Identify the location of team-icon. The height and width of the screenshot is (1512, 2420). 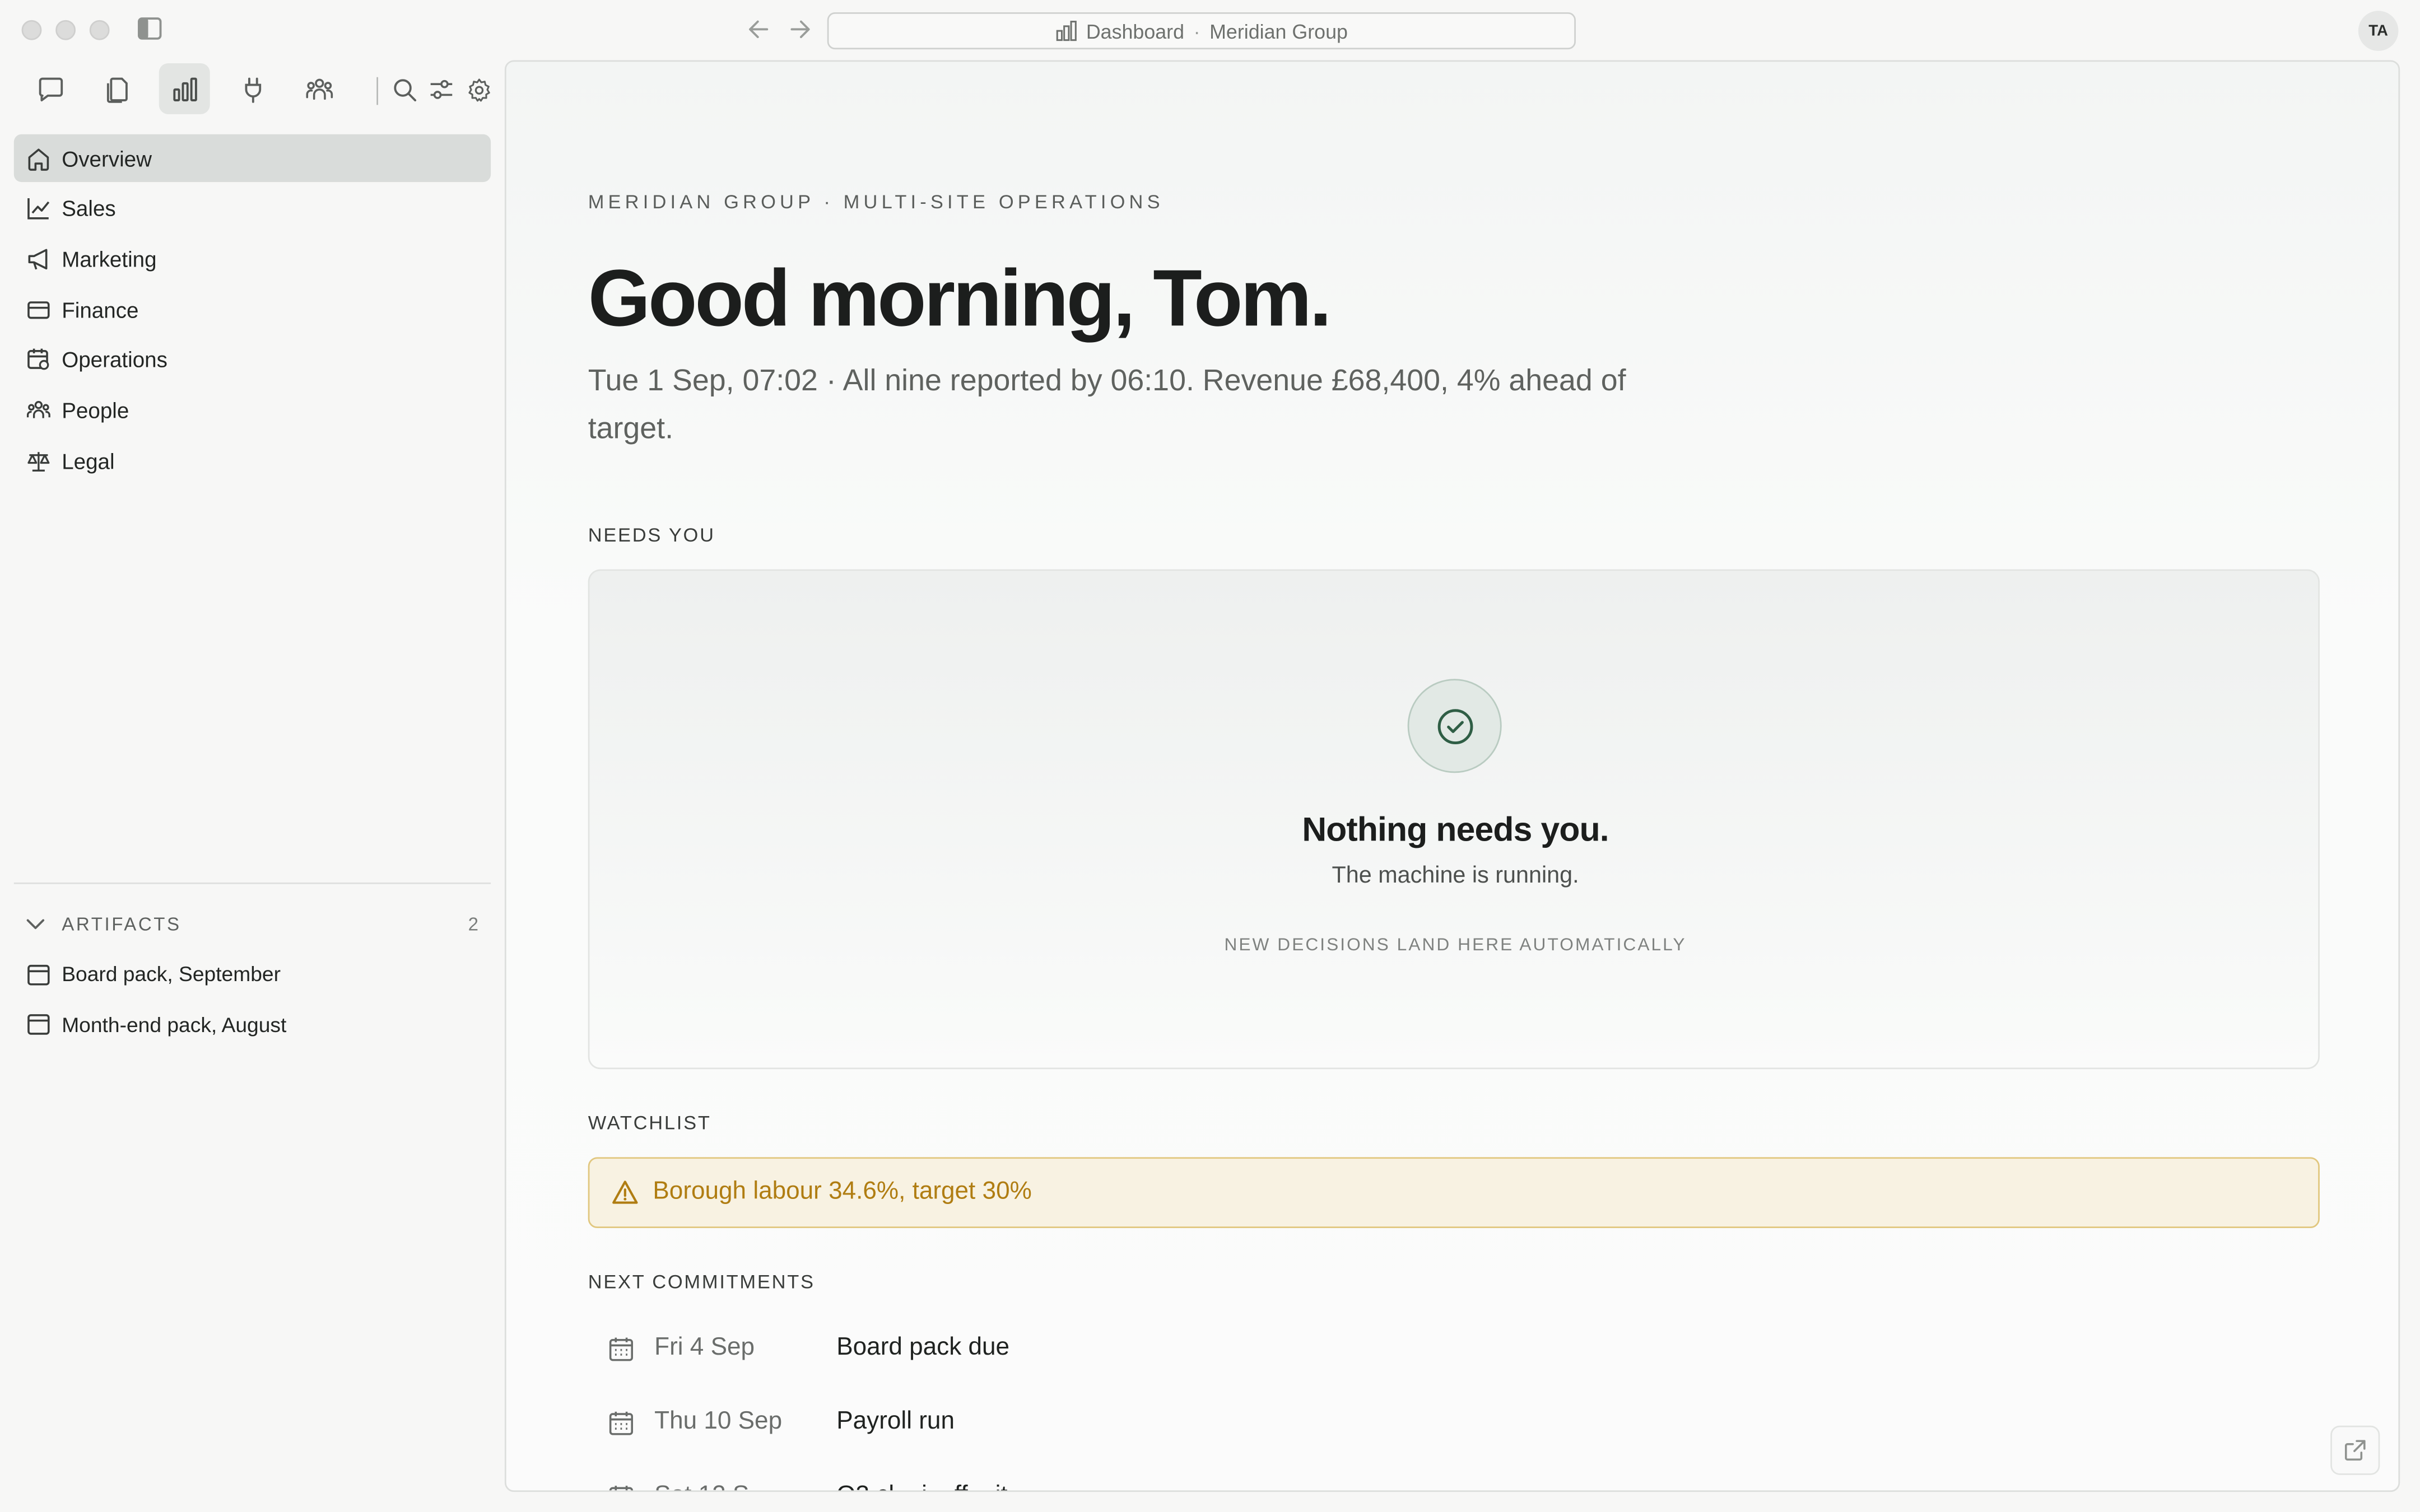
(319, 89).